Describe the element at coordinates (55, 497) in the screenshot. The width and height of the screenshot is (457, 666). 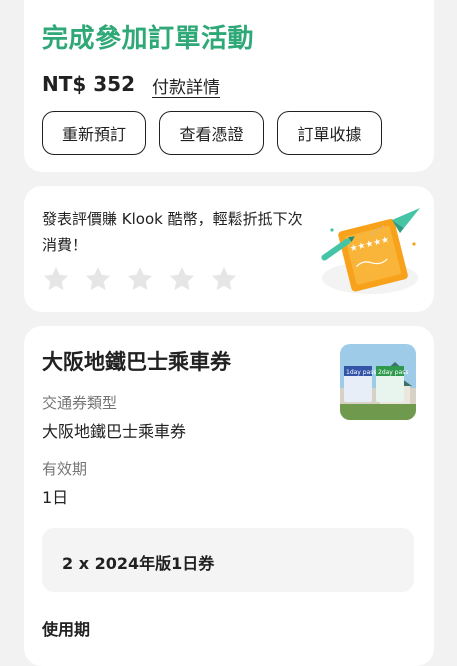
I see `validity-value: 1日` at that location.